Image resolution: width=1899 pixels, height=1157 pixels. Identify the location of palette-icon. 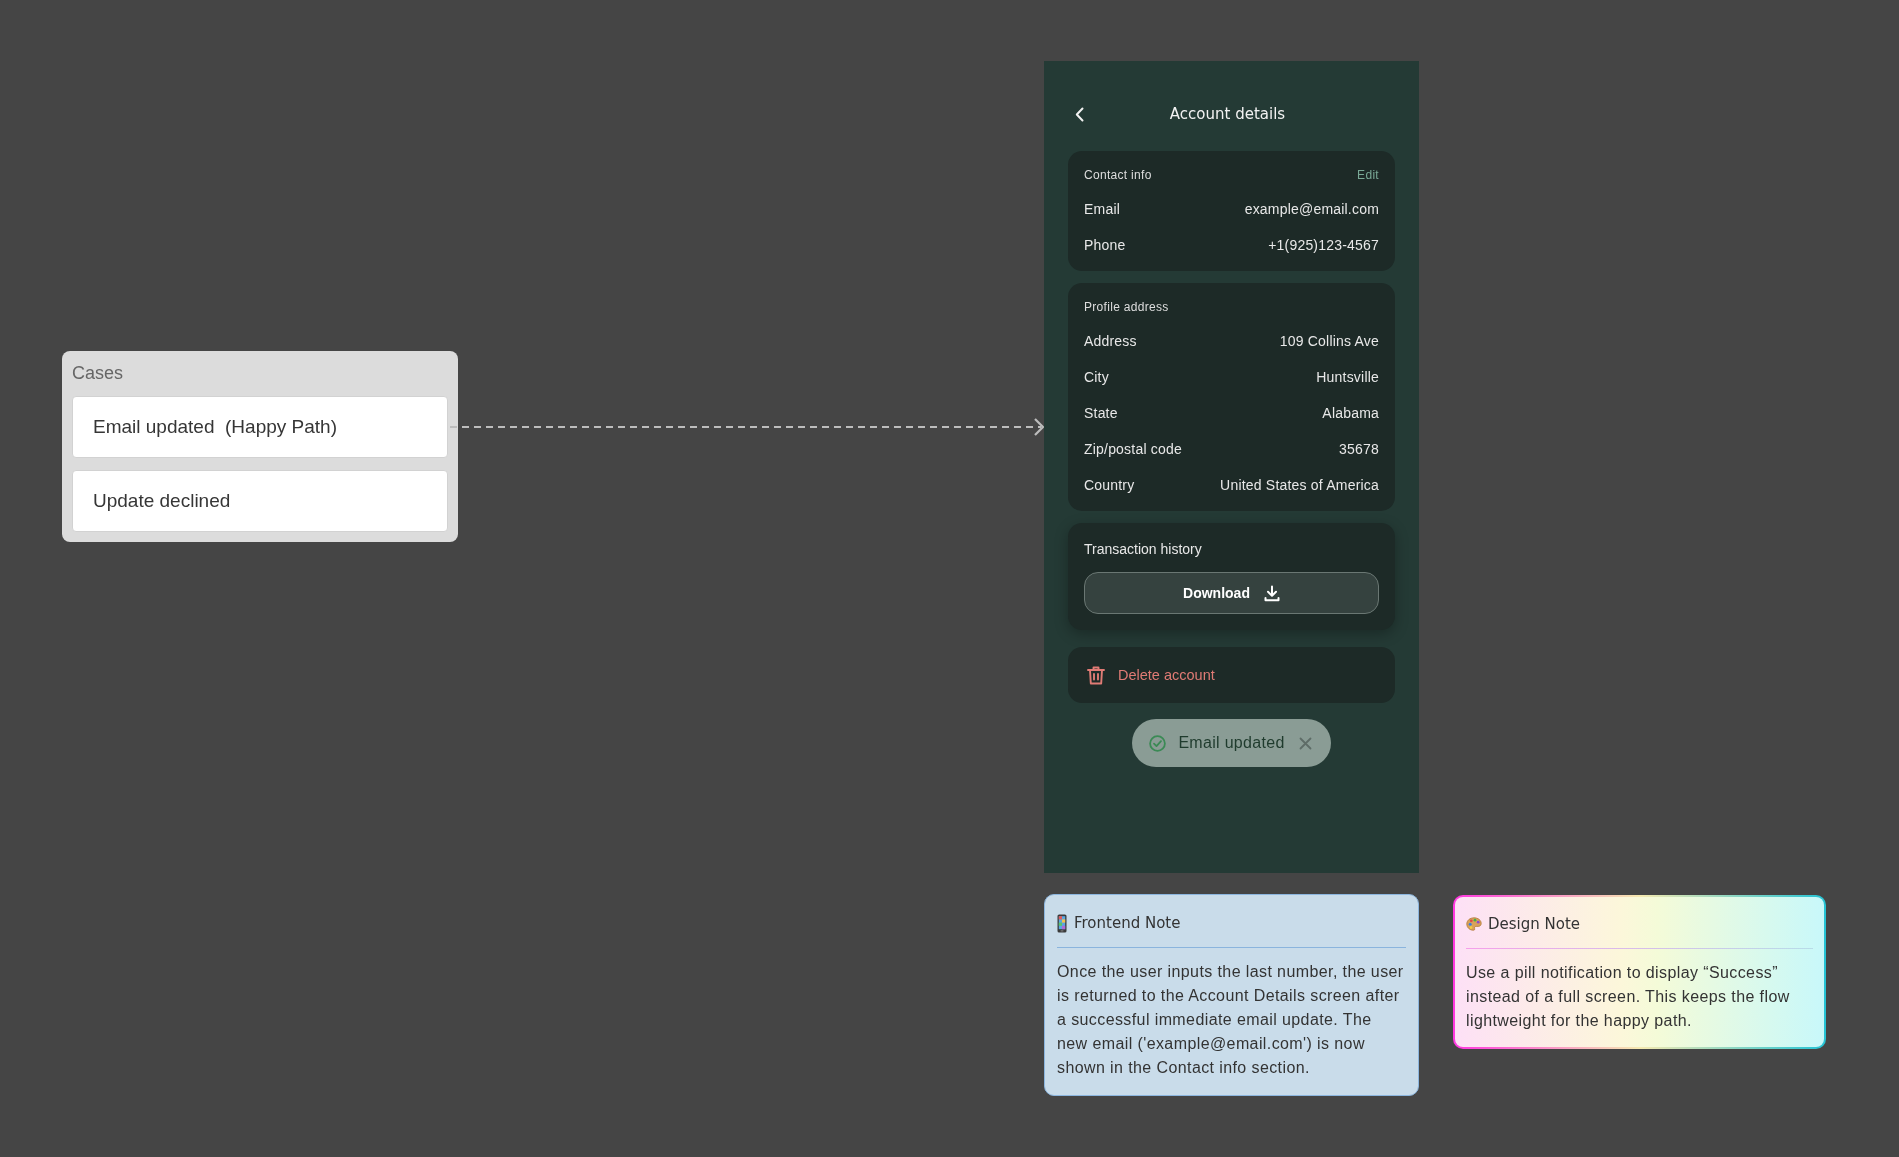
(1474, 924).